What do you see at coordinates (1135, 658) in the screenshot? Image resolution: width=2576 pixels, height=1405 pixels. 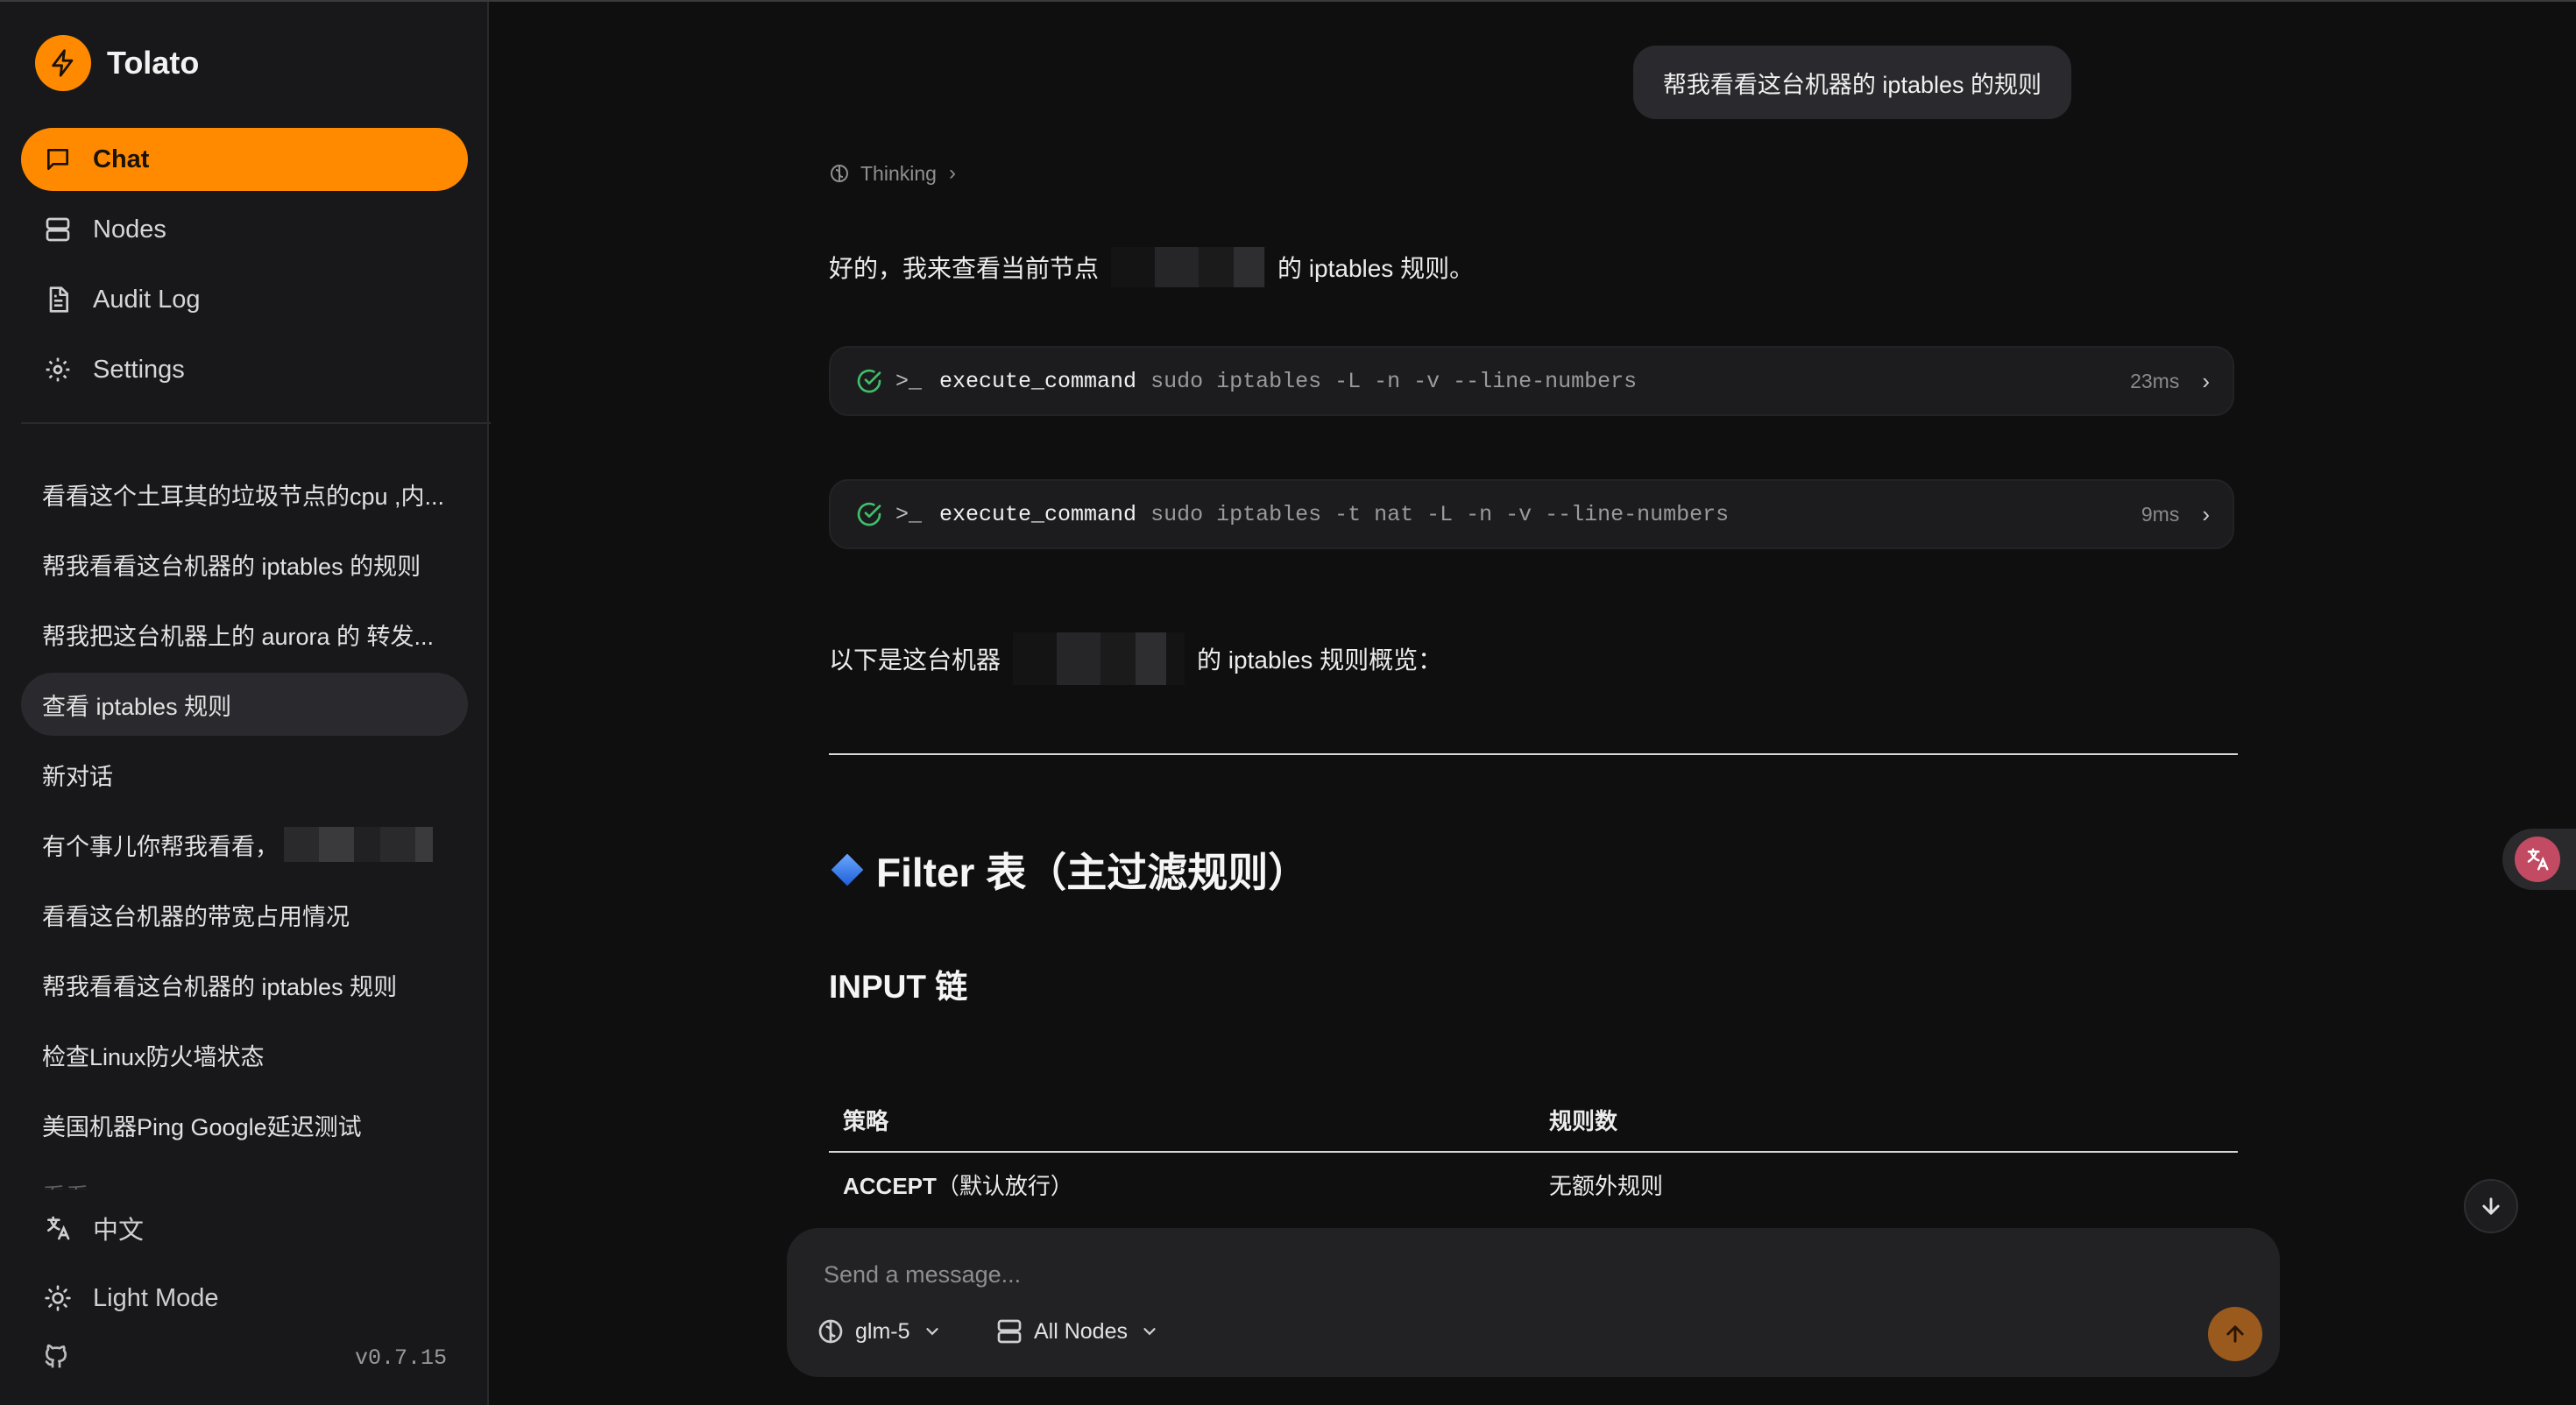 I see `overview-text: 以下是这台机器 的 iptables 规则概览：` at bounding box center [1135, 658].